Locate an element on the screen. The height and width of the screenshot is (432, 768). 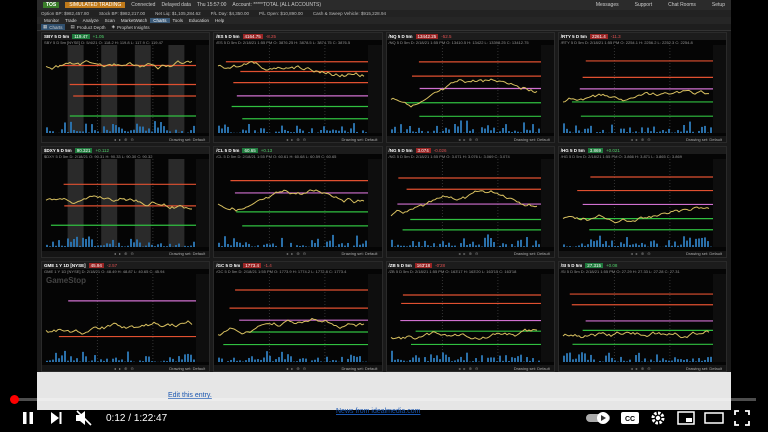
menu-marketwatch: MarketWatch is located at coordinates (134, 20).